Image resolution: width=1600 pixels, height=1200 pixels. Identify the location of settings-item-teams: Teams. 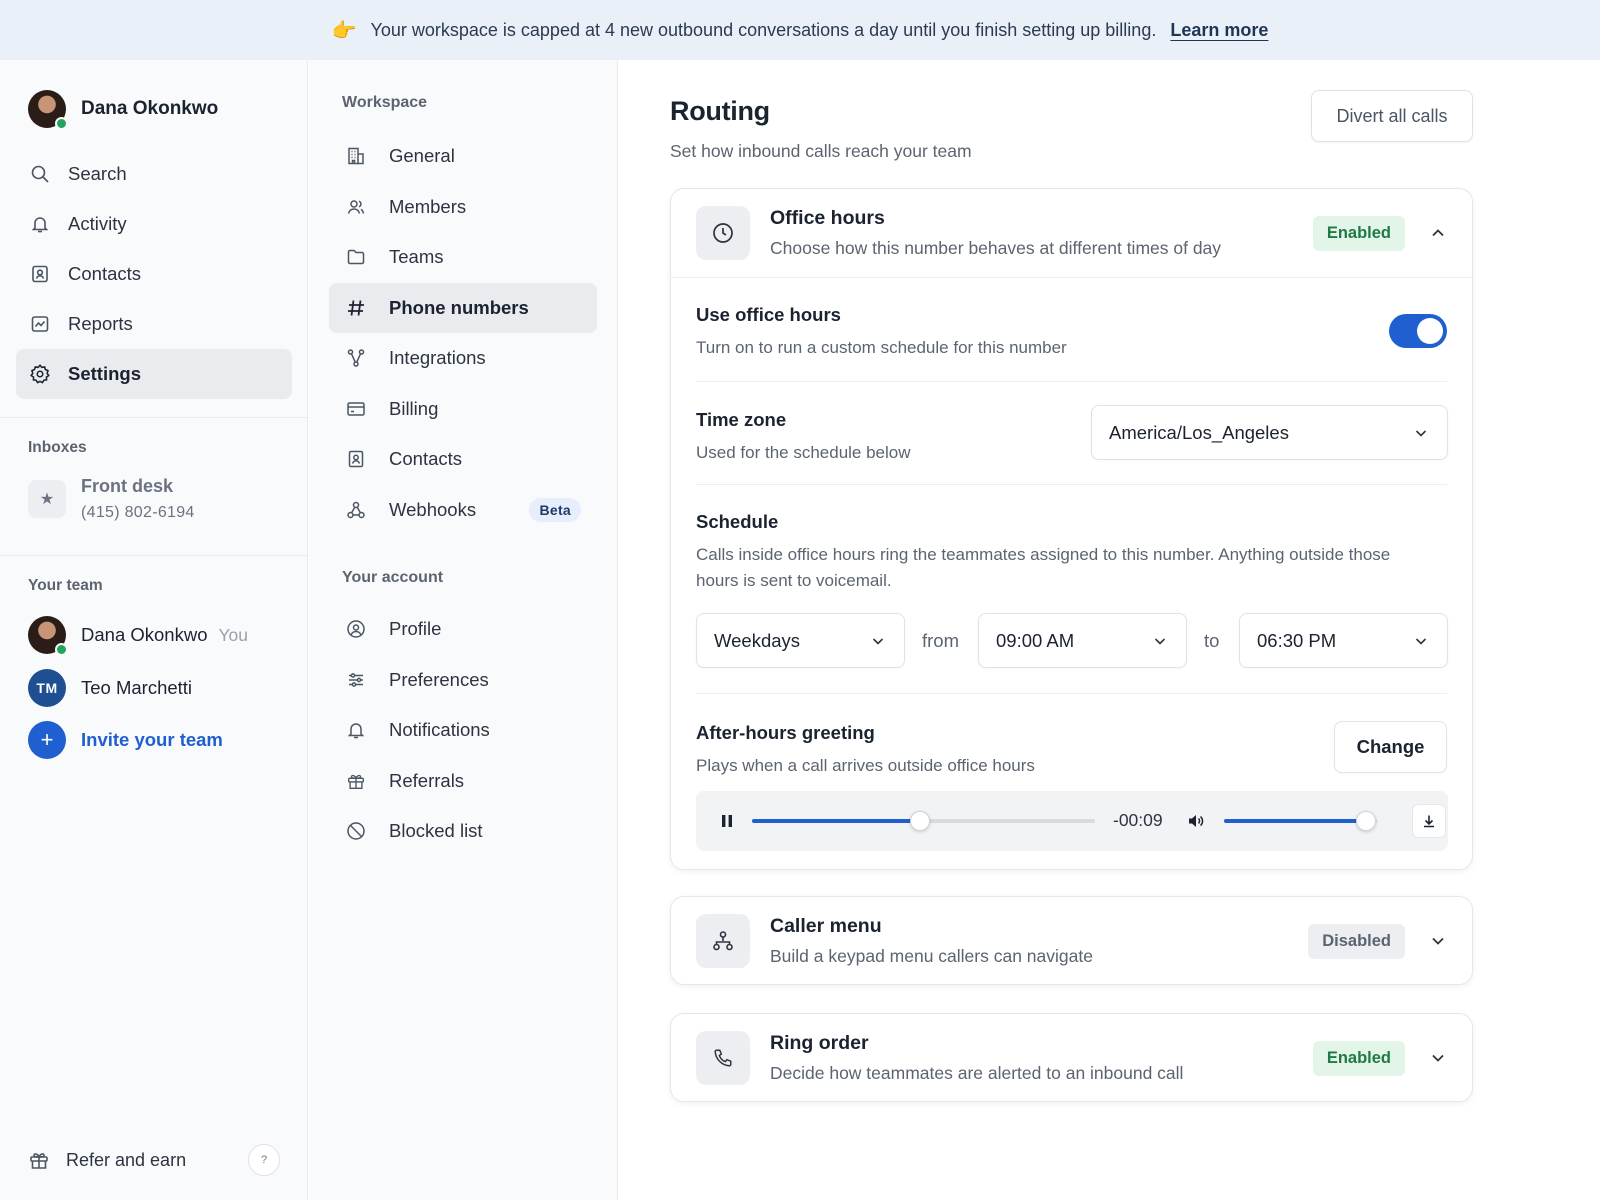
(463, 257).